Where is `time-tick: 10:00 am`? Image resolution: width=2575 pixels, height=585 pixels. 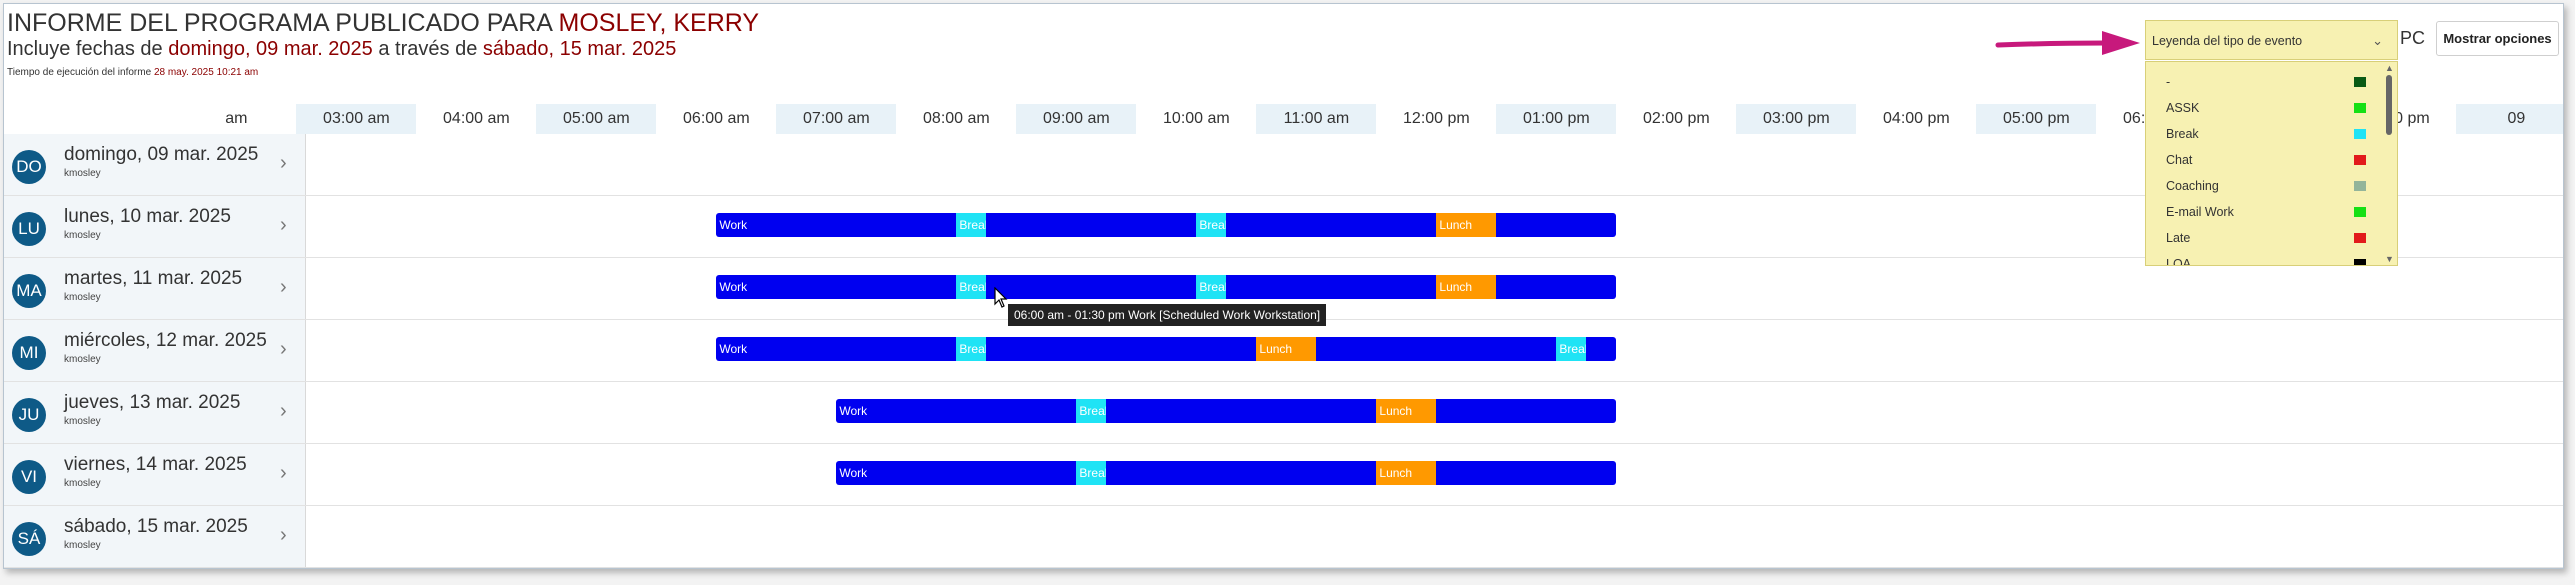 time-tick: 10:00 am is located at coordinates (1196, 118).